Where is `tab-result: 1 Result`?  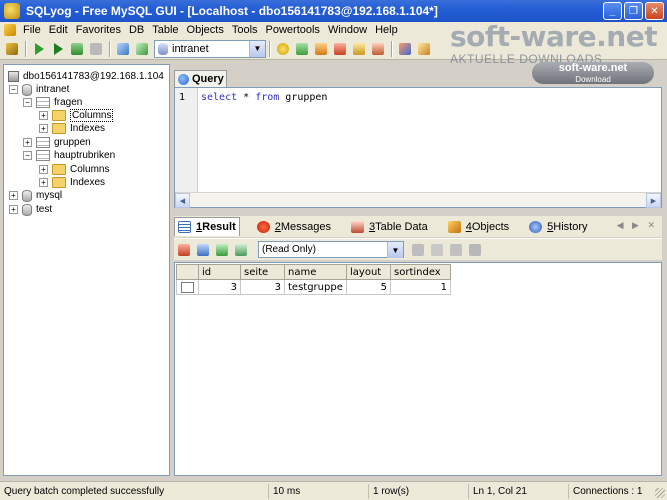
tab-result: 1 Result is located at coordinates (207, 226).